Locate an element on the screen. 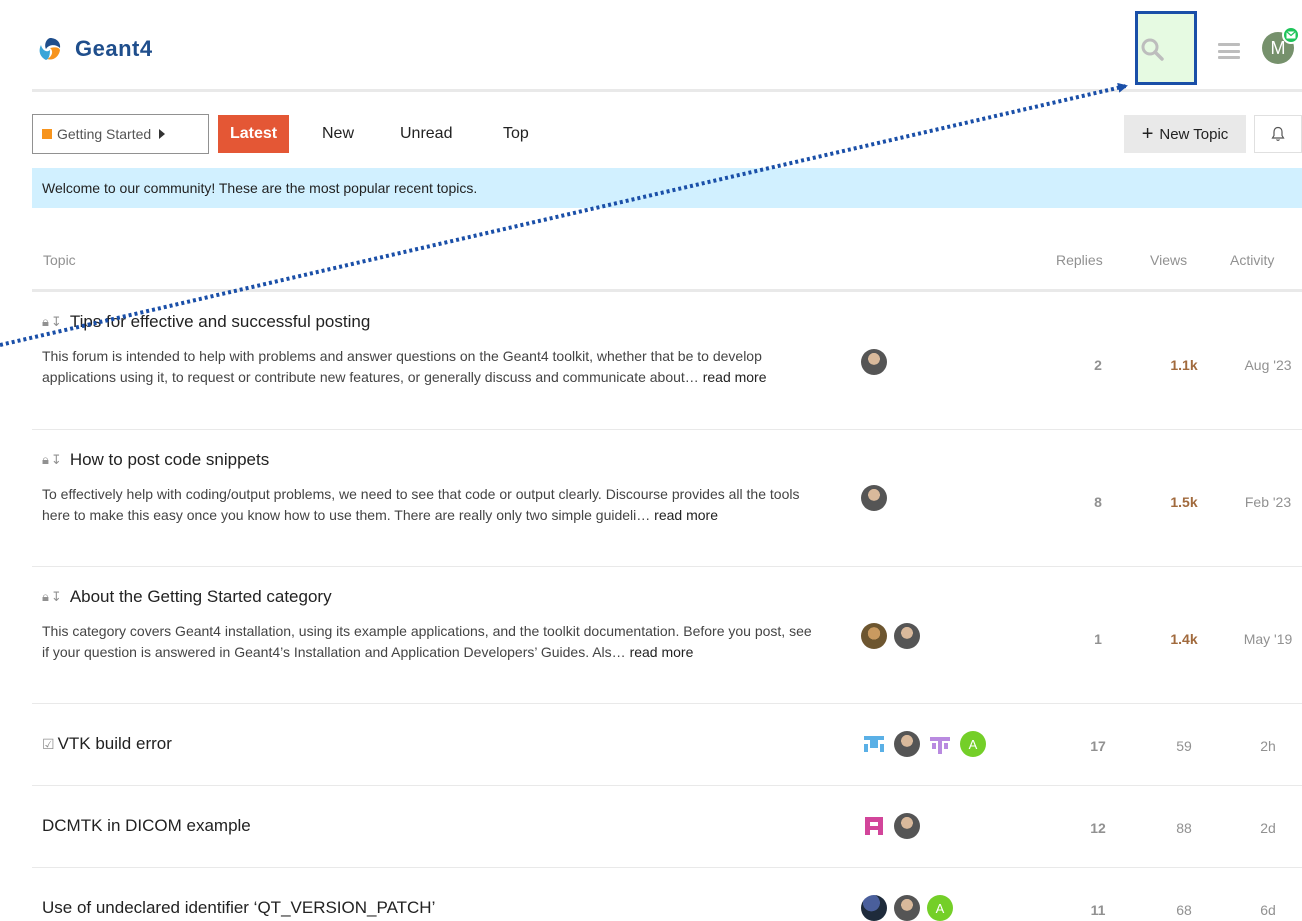 This screenshot has height=921, width=1302. solved-checkbox-icon: ☑ is located at coordinates (48, 743).